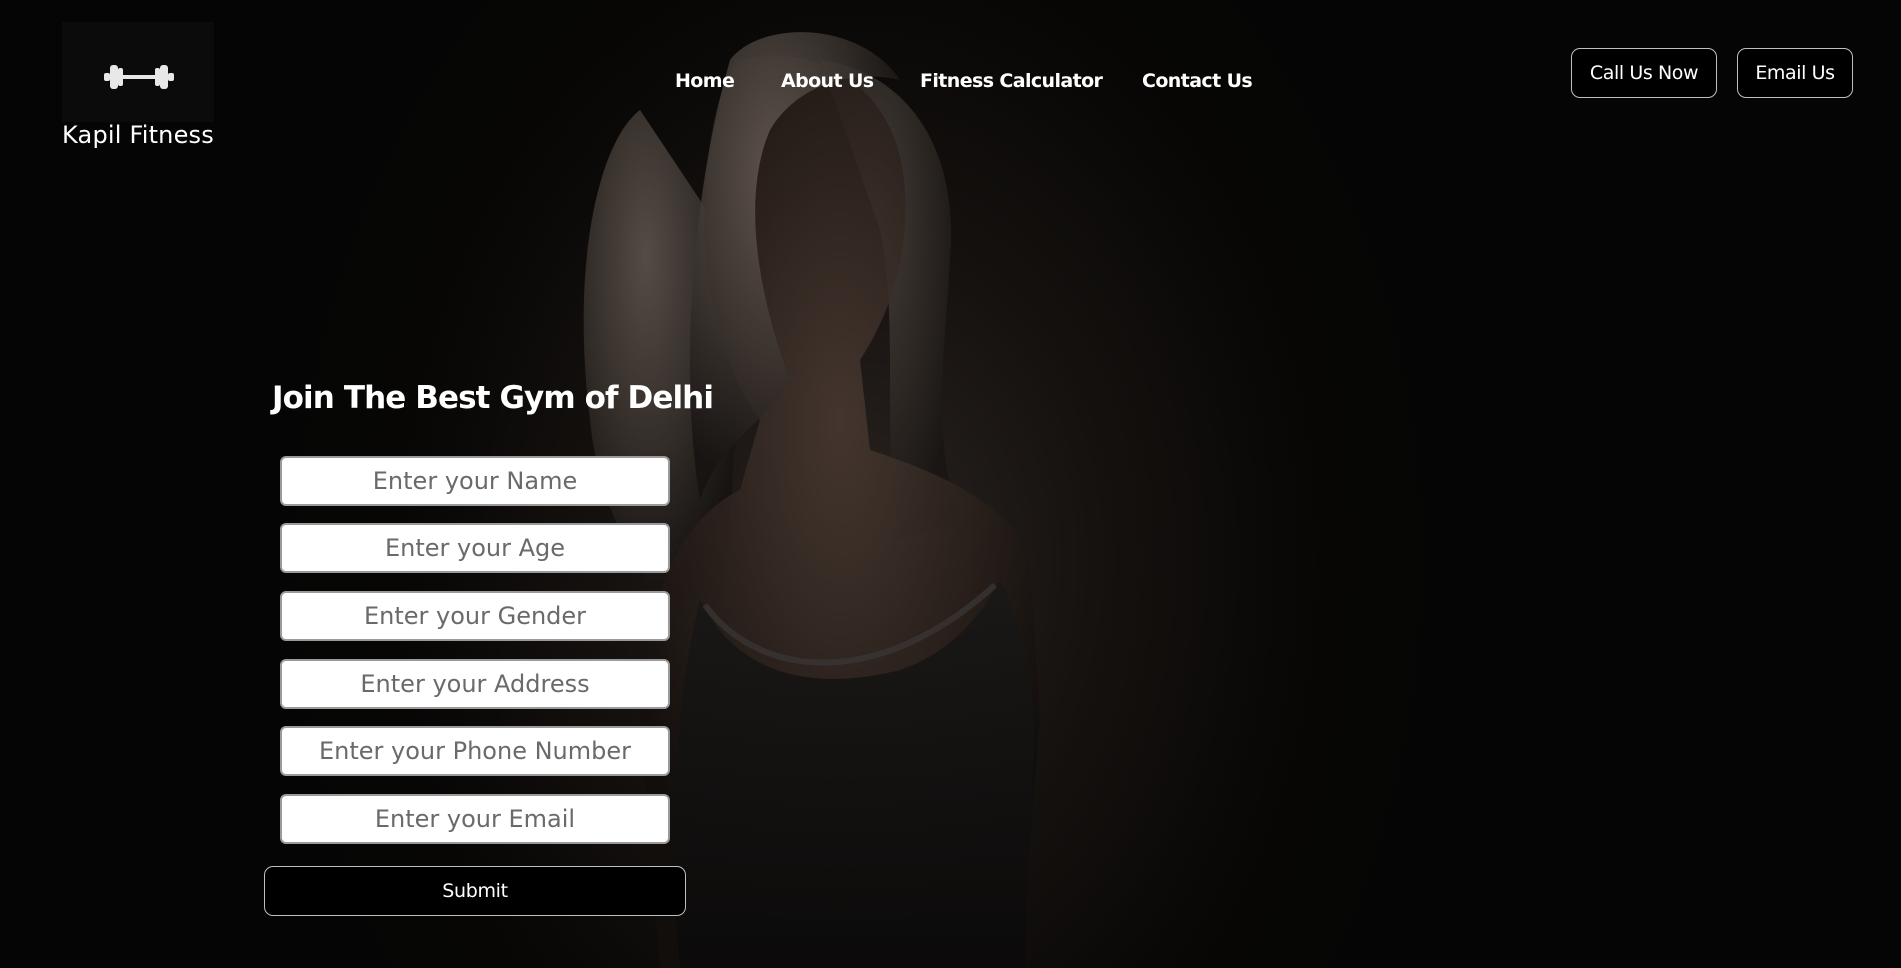  Describe the element at coordinates (475, 819) in the screenshot. I see `email-input` at that location.